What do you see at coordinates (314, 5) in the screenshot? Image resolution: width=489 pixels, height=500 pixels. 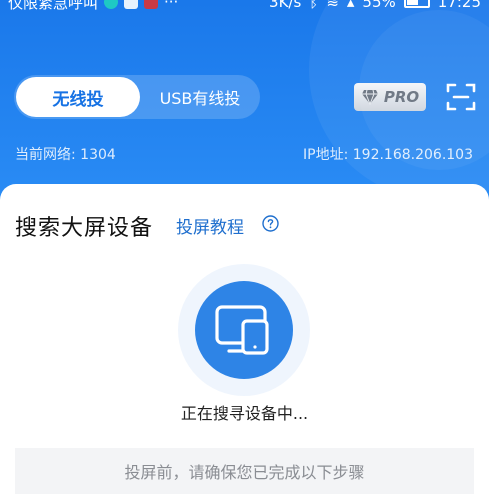 I see `bluetooth-icon: ᛒ` at bounding box center [314, 5].